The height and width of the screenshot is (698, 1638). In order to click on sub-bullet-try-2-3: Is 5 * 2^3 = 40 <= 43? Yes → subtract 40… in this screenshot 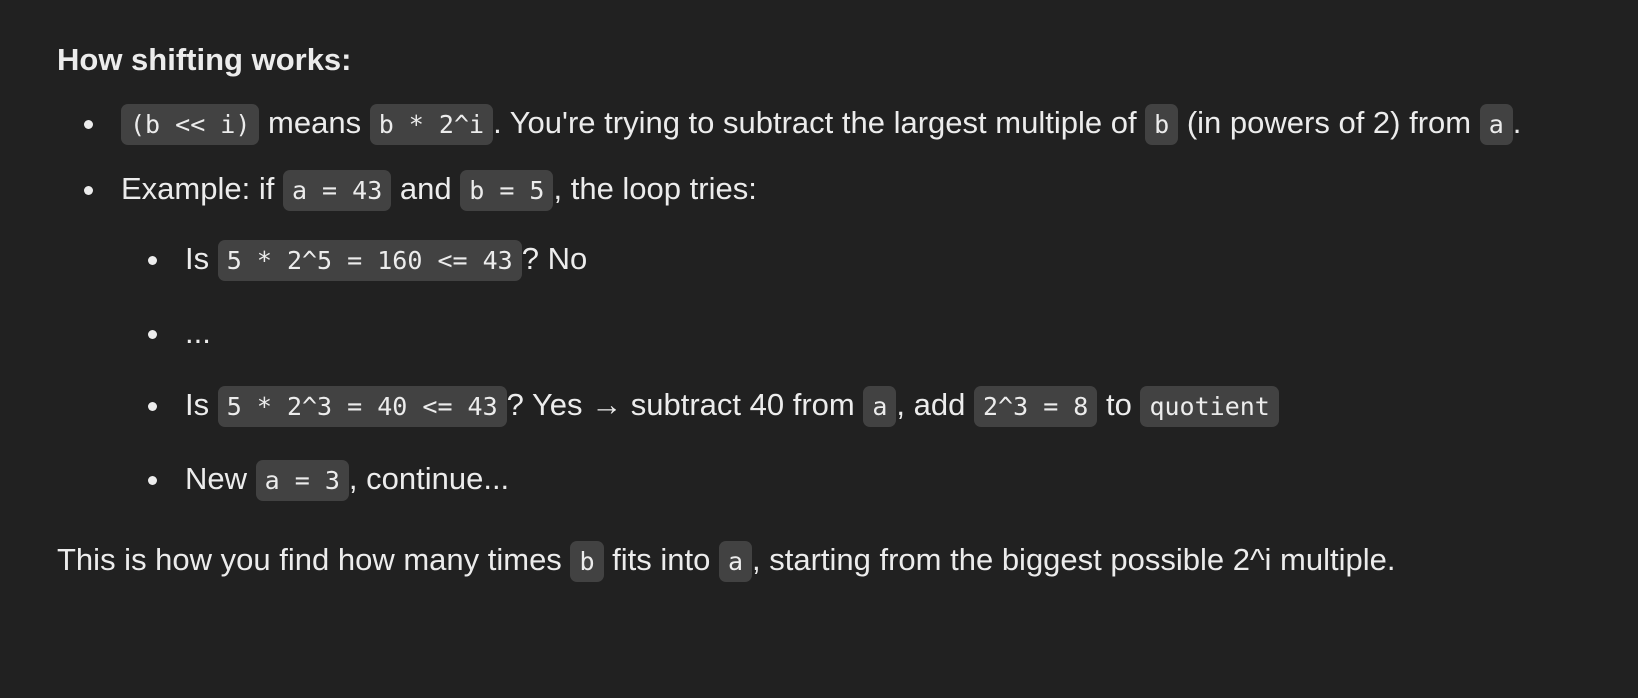, I will do `click(869, 406)`.